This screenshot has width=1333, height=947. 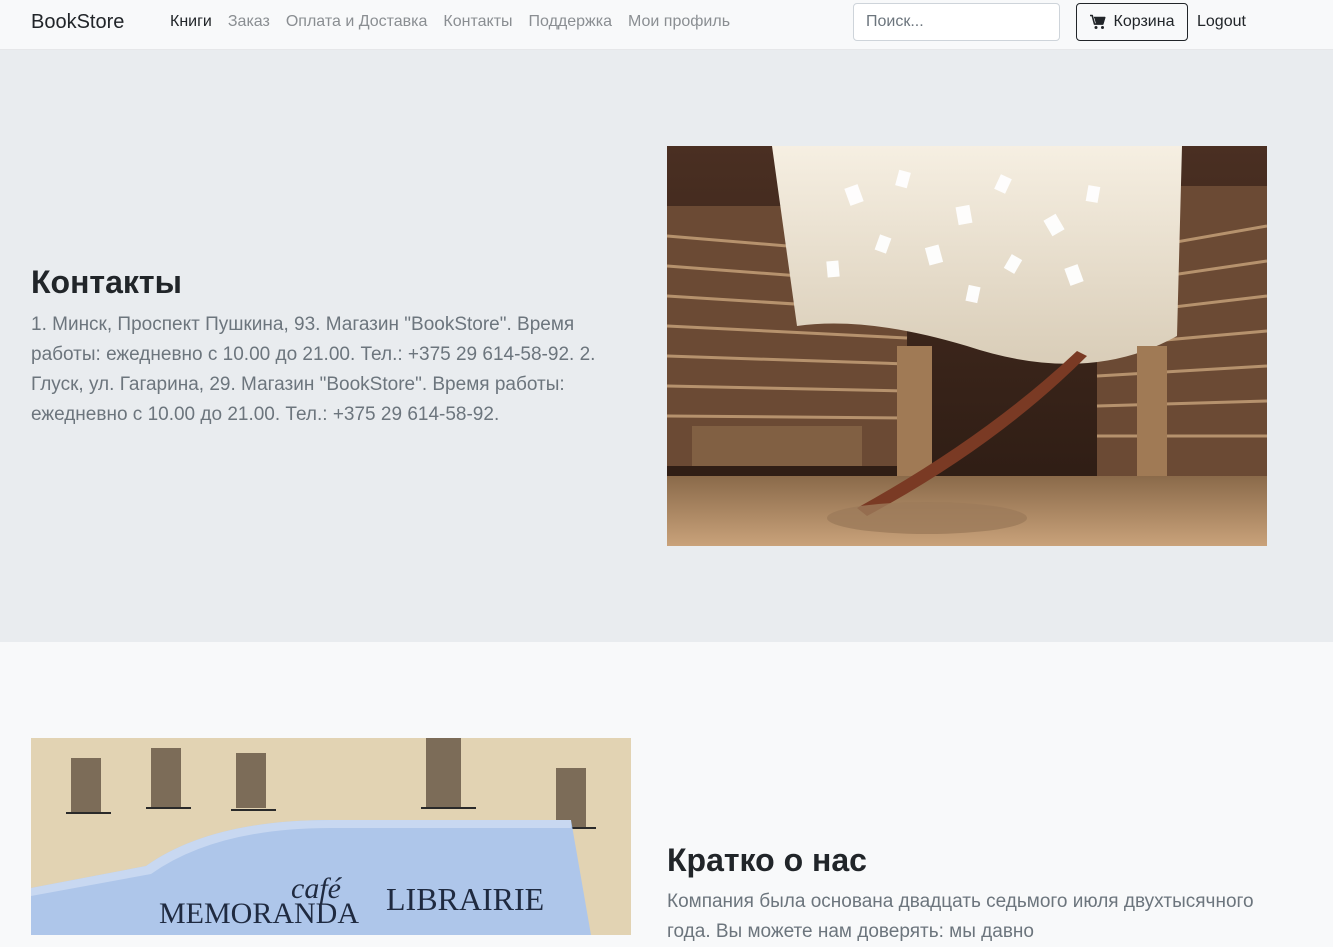 I want to click on contacts-title: Контакты, so click(x=106, y=282).